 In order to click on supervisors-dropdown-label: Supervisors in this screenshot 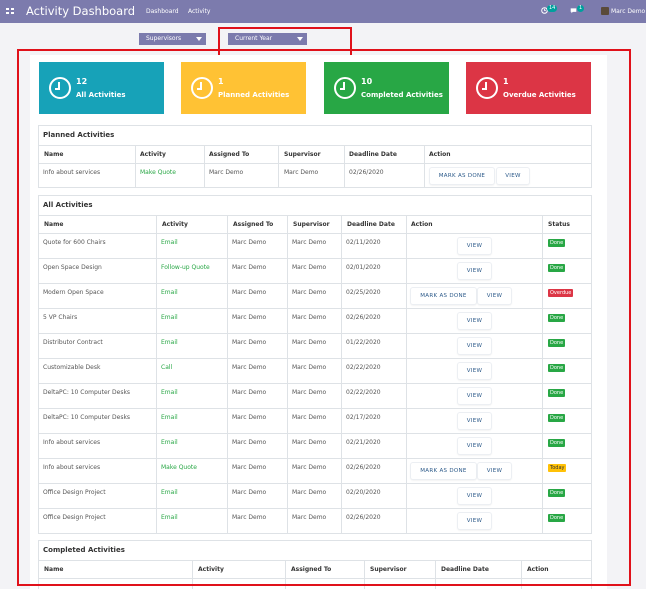, I will do `click(164, 38)`.